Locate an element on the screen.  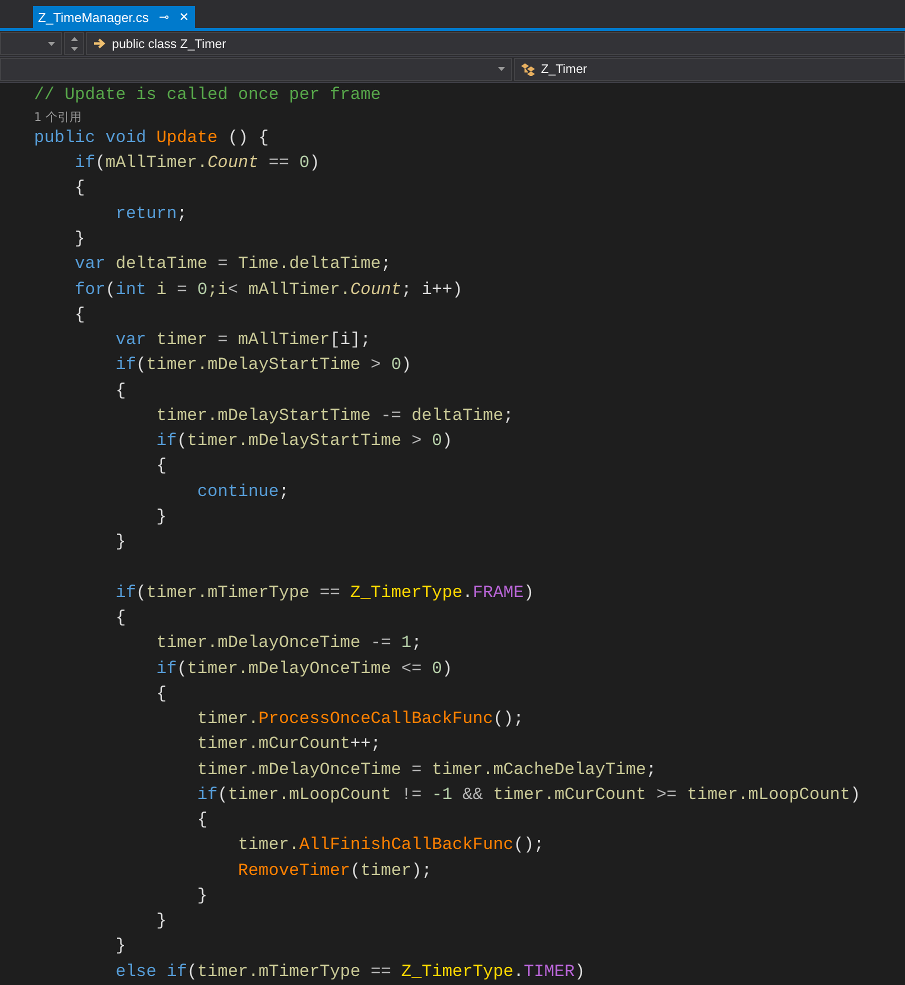
code-line: timer.mDelayOnceTime -= 1; is located at coordinates (289, 644).